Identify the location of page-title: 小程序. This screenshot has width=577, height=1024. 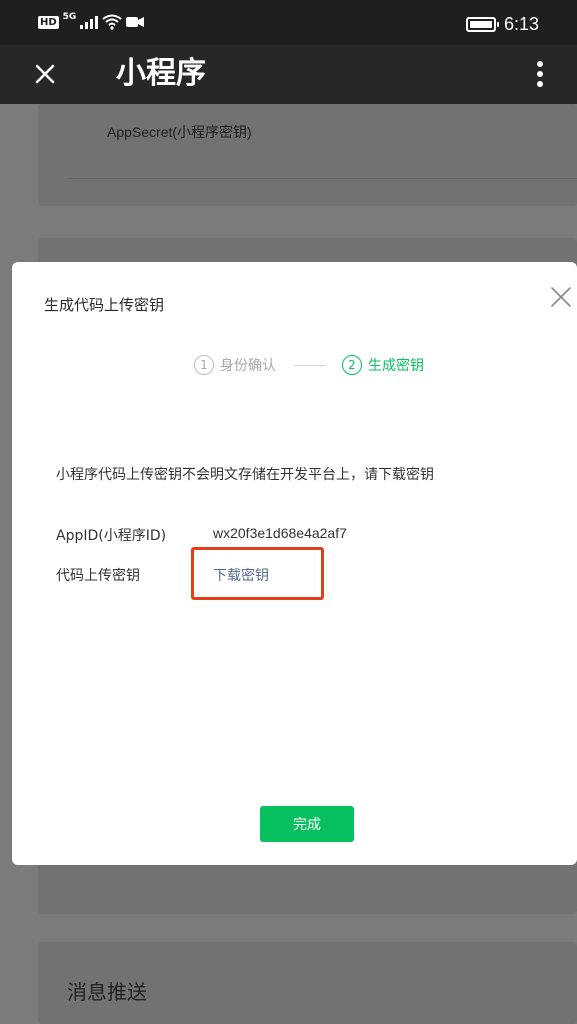
(161, 73).